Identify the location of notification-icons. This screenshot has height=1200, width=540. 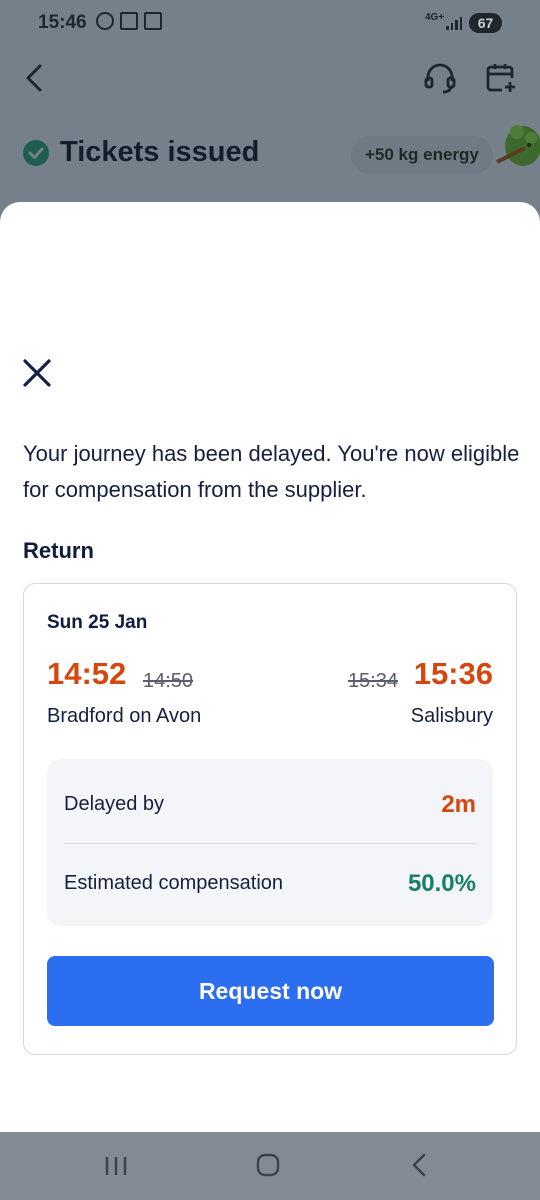
(129, 21).